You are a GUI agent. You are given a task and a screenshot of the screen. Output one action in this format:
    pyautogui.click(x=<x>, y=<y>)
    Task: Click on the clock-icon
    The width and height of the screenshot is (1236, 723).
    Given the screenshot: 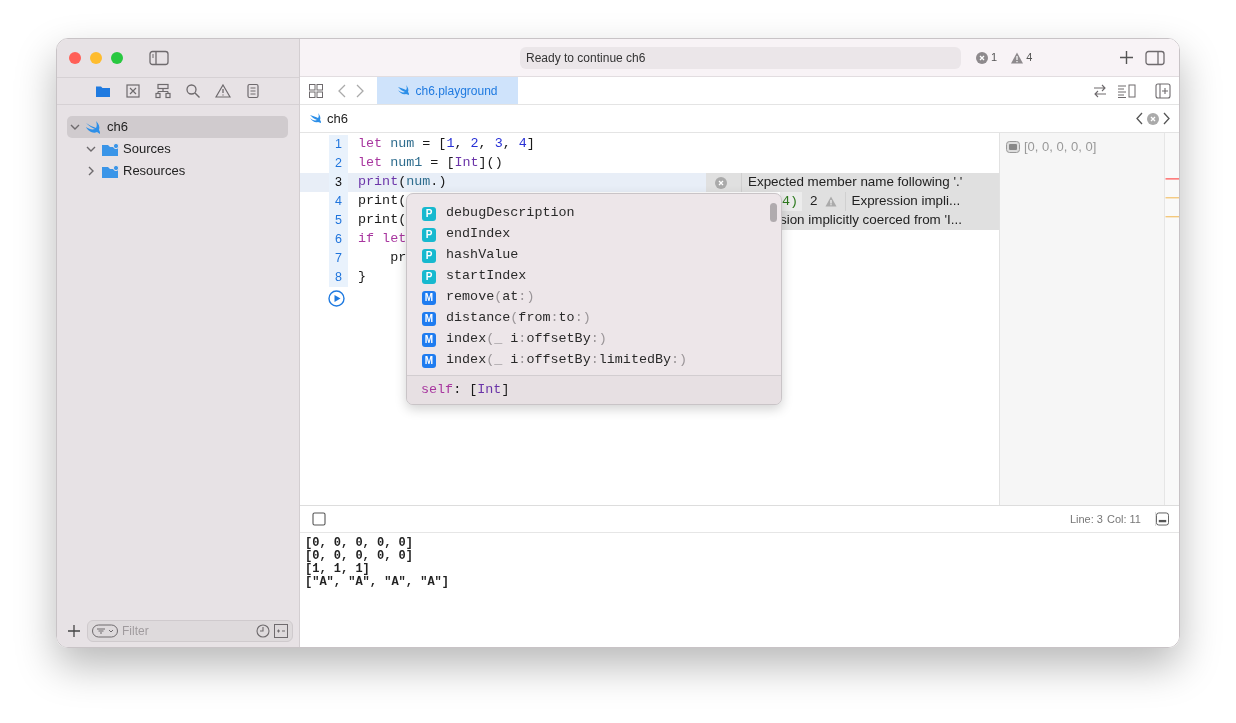 What is the action you would take?
    pyautogui.click(x=263, y=630)
    